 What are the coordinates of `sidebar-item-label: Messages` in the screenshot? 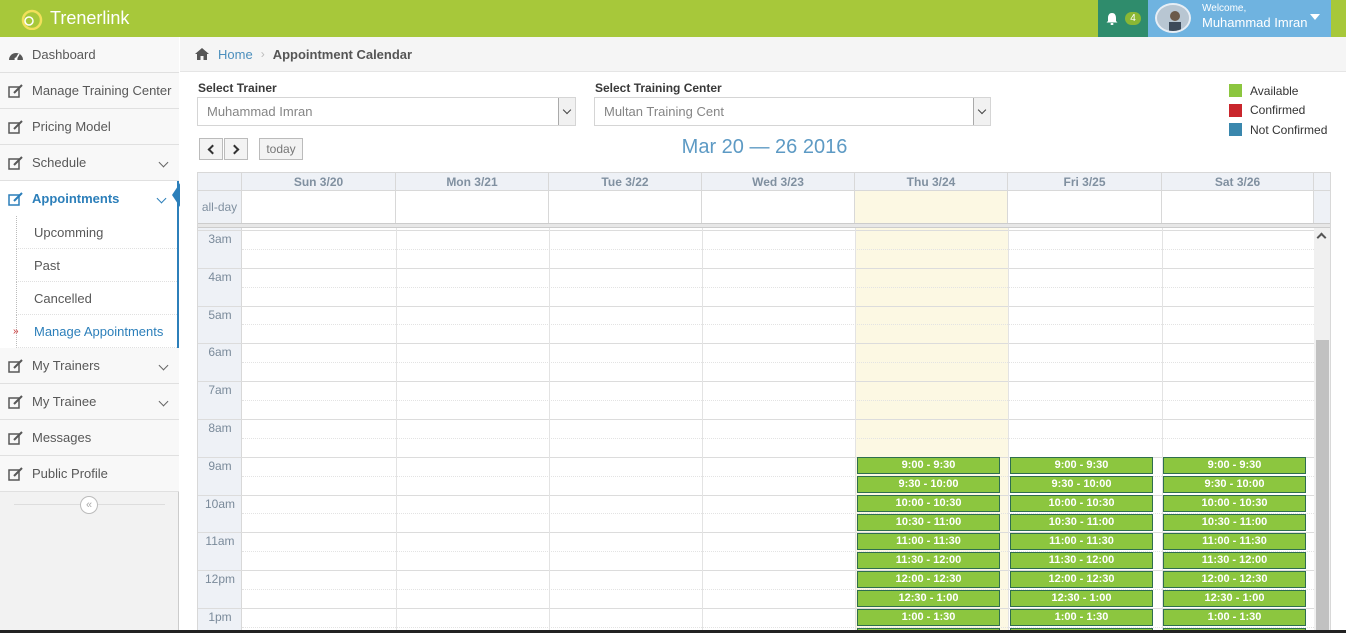 It's located at (62, 437).